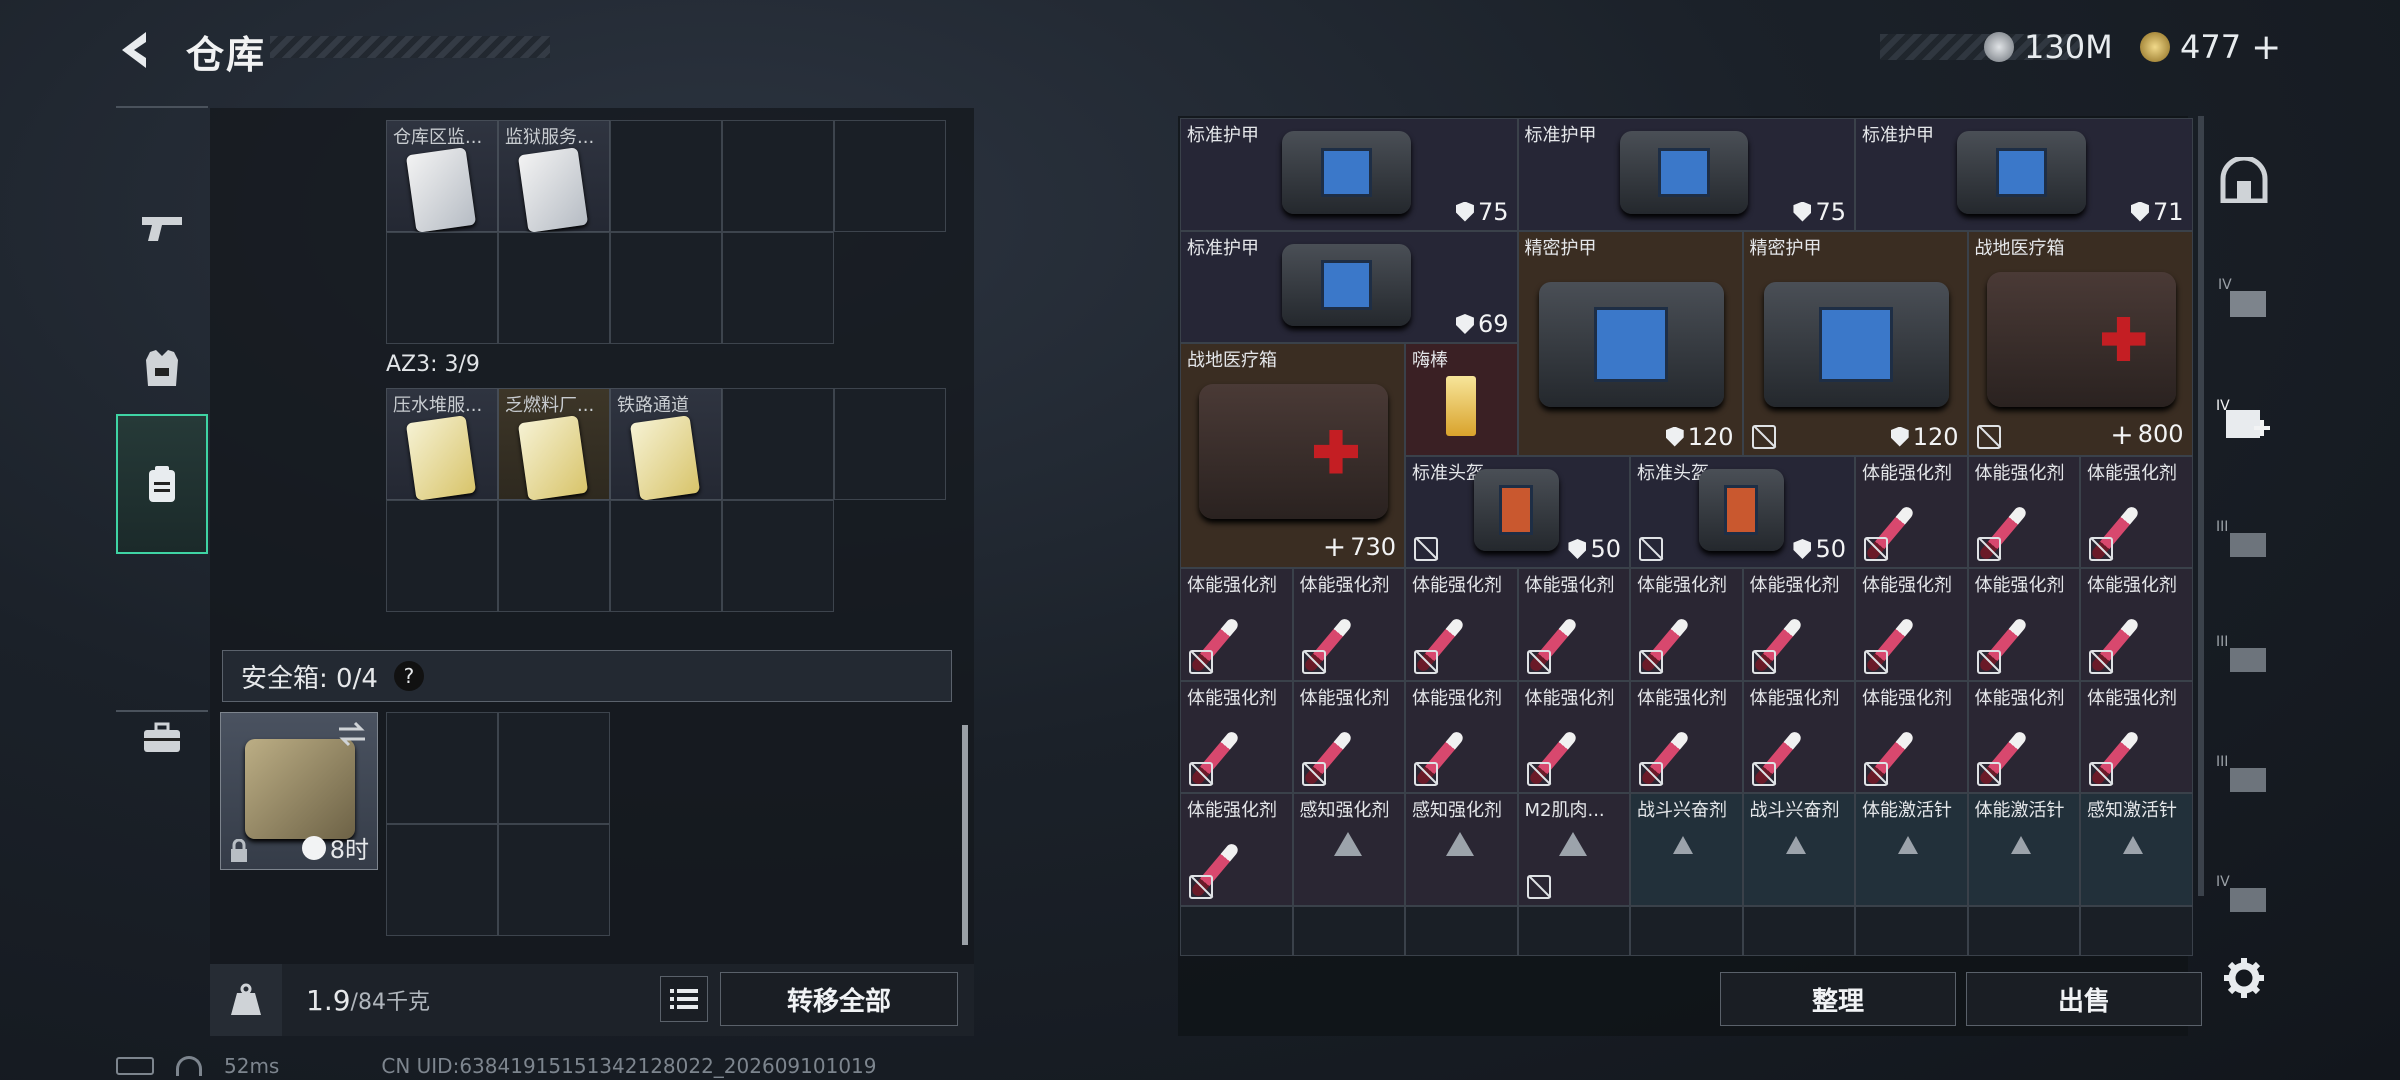  I want to click on organize-button: 整理, so click(1838, 999).